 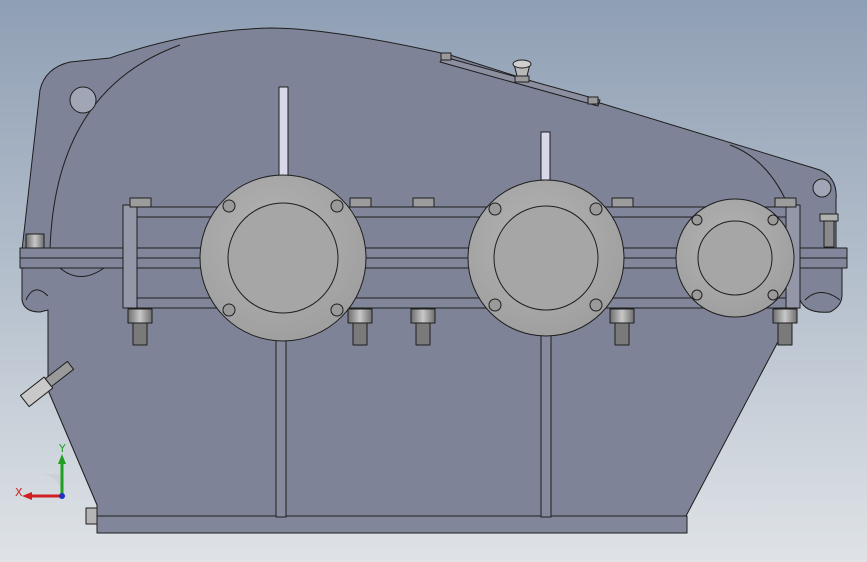 I want to click on triad-graphic, so click(x=44, y=477).